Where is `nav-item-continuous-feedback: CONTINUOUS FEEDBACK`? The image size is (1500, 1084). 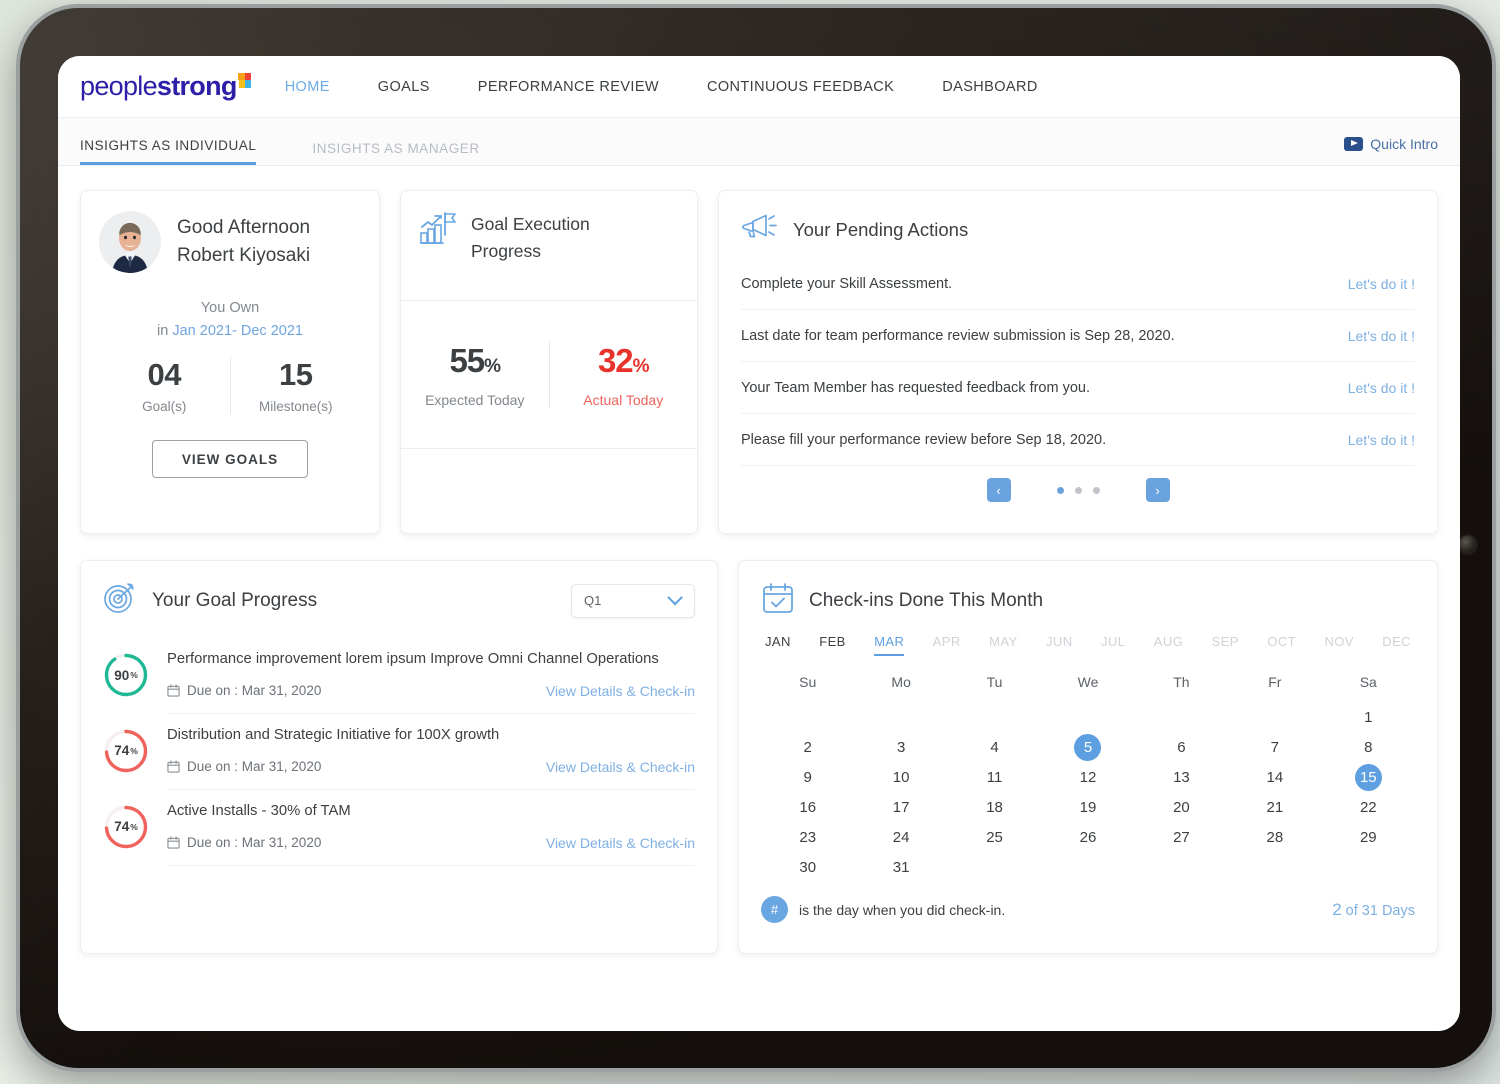
nav-item-continuous-feedback: CONTINUOUS FEEDBACK is located at coordinates (800, 87).